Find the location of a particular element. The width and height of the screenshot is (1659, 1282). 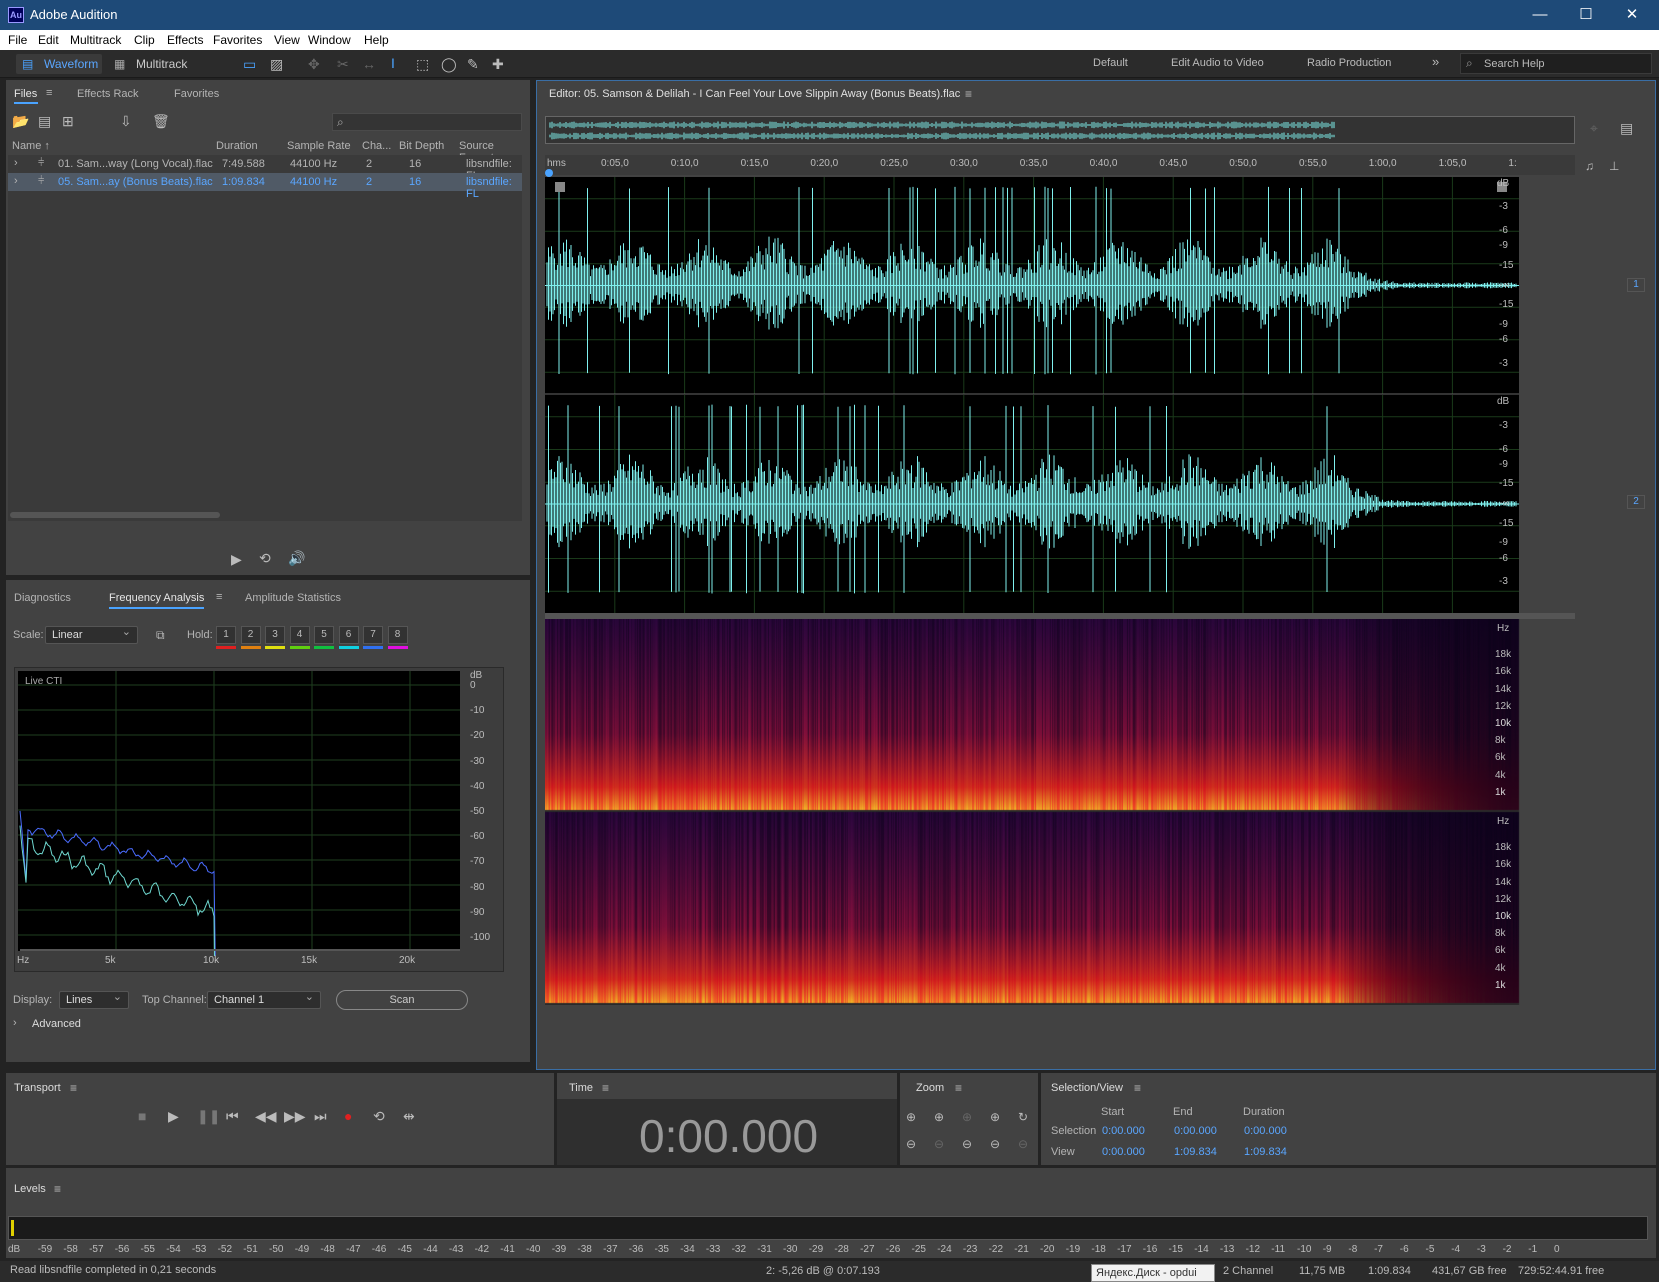

display-dropdown: Lines is located at coordinates (94, 999).